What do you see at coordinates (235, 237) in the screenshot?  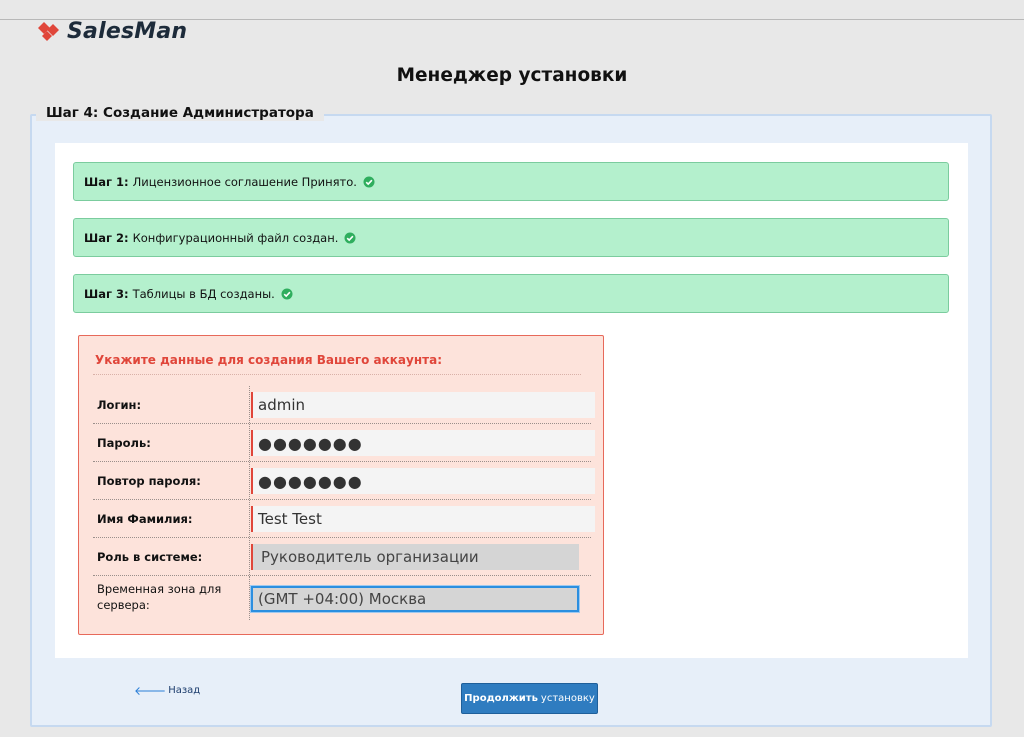 I see `step-text: Конфигурационный файл создан.` at bounding box center [235, 237].